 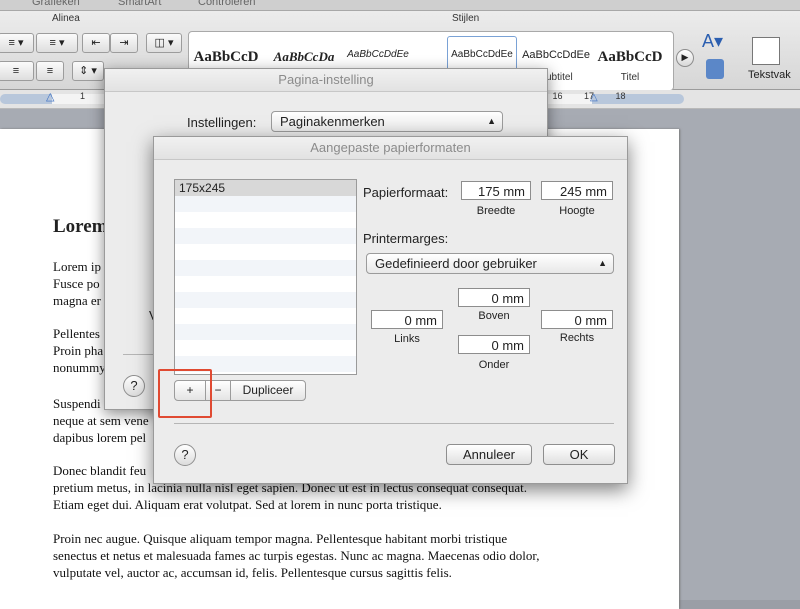 What do you see at coordinates (164, 43) in the screenshot?
I see `columns-button: ◫ ▾` at bounding box center [164, 43].